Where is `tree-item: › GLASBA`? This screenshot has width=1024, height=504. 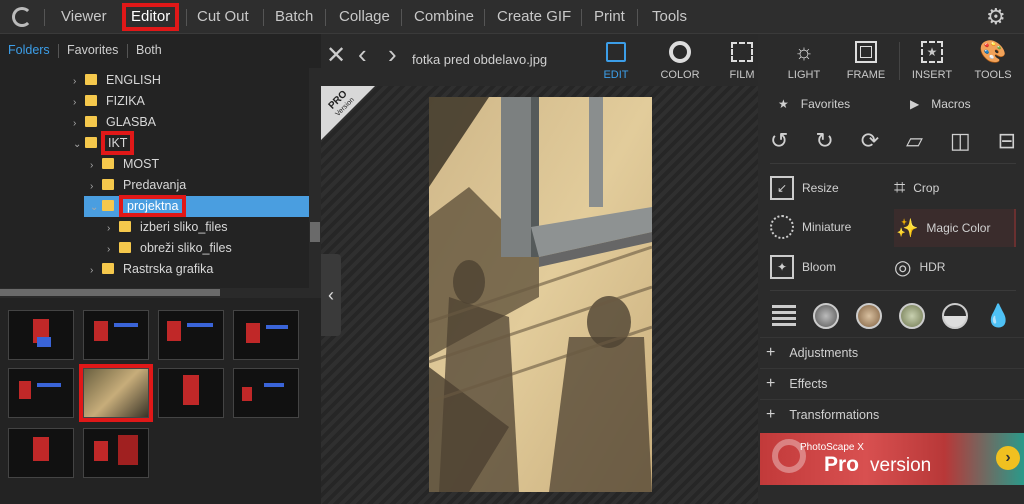 tree-item: › GLASBA is located at coordinates (114, 122).